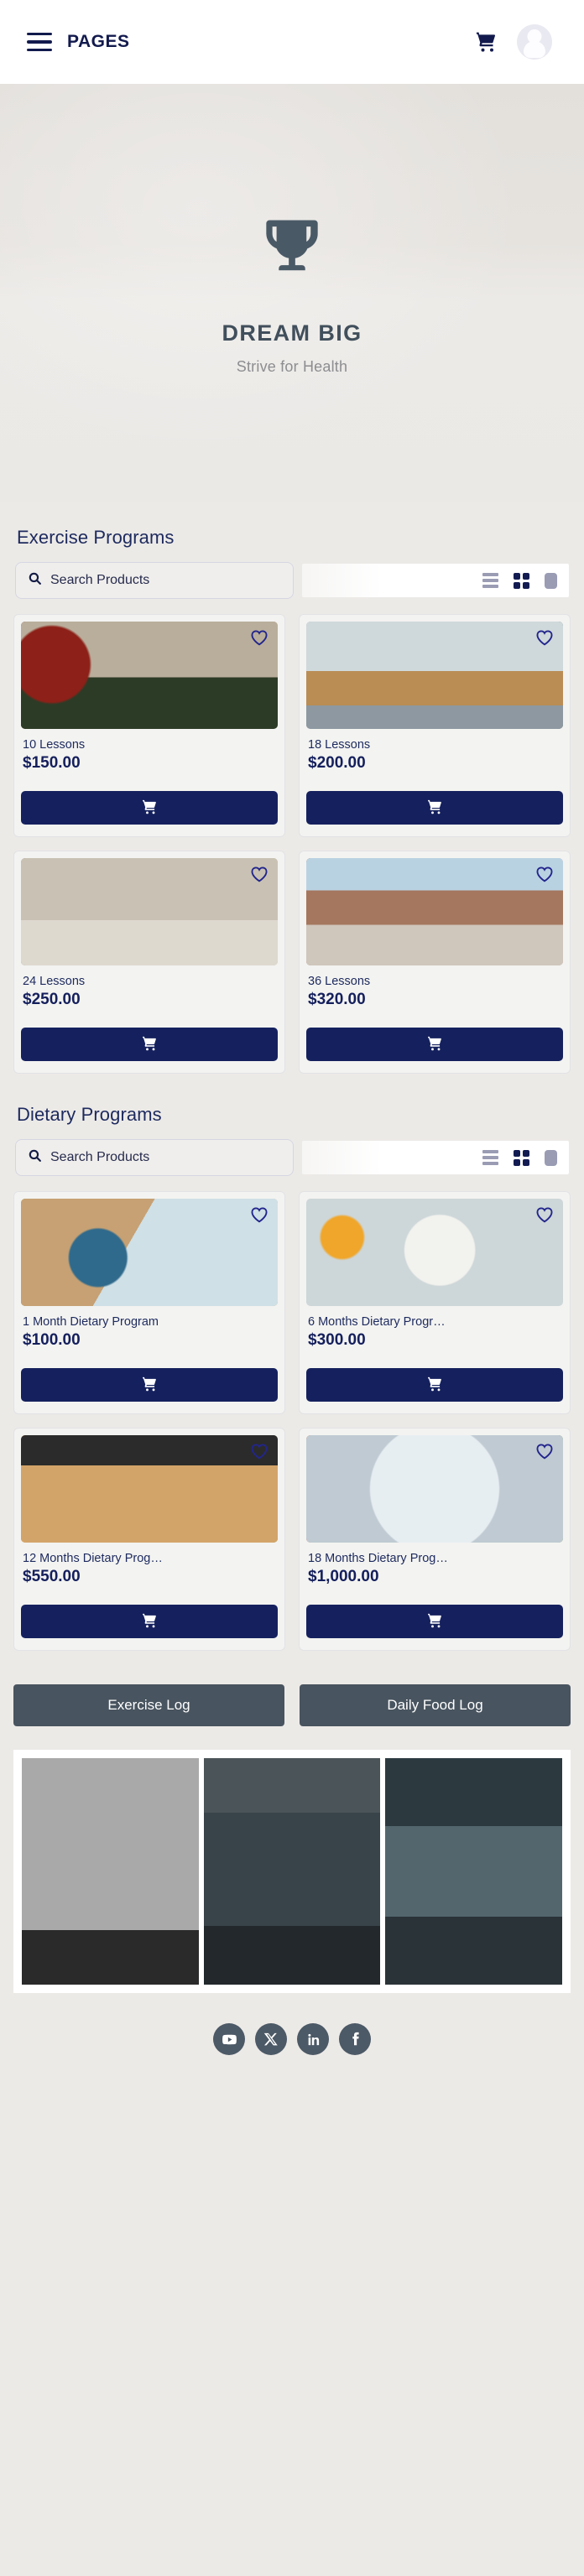 The height and width of the screenshot is (2576, 584). I want to click on product-price: $200.00, so click(337, 763).